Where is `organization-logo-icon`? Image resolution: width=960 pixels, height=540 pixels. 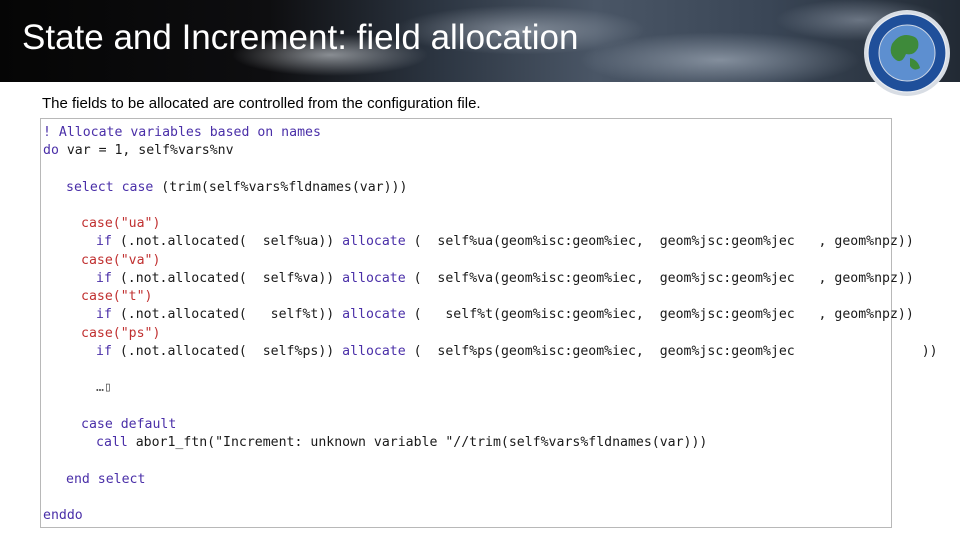
organization-logo-icon is located at coordinates (907, 53).